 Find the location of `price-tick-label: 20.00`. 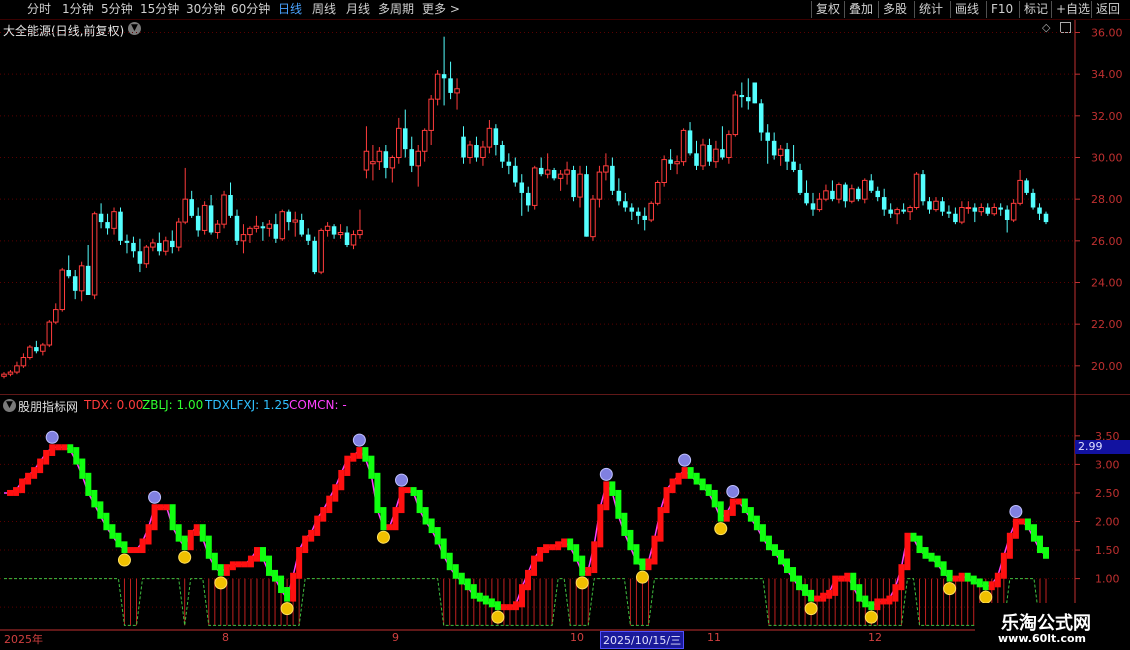

price-tick-label: 20.00 is located at coordinates (1107, 366).